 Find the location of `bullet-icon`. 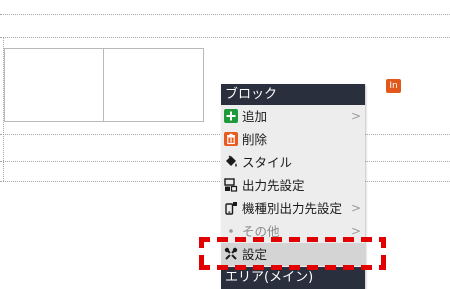

bullet-icon is located at coordinates (231, 231).